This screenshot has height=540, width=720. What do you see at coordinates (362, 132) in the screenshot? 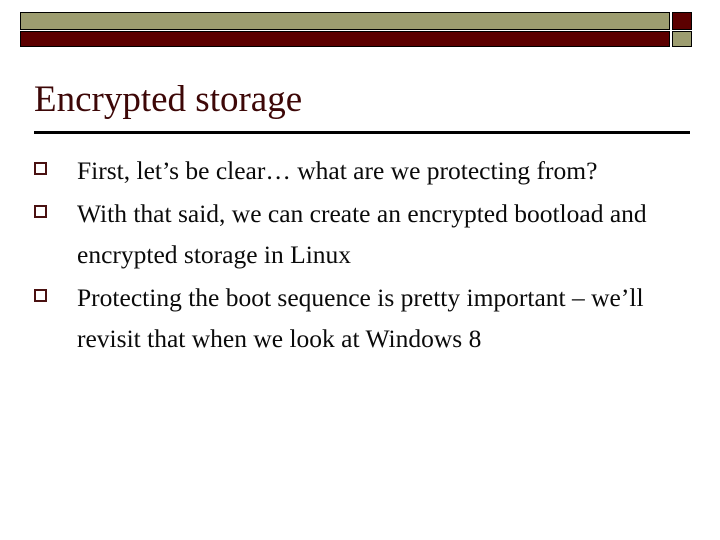
I see `title-underline-rule` at bounding box center [362, 132].